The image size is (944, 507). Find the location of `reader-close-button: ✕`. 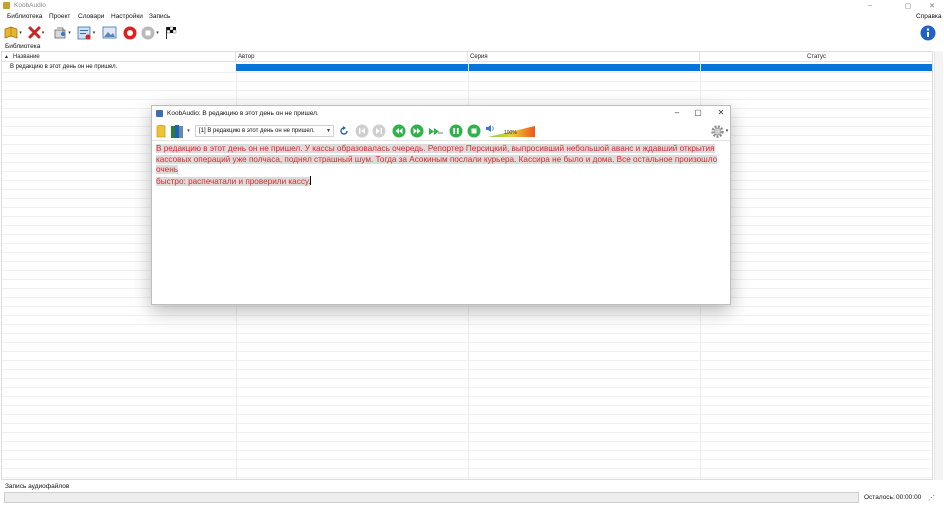

reader-close-button: ✕ is located at coordinates (721, 113).